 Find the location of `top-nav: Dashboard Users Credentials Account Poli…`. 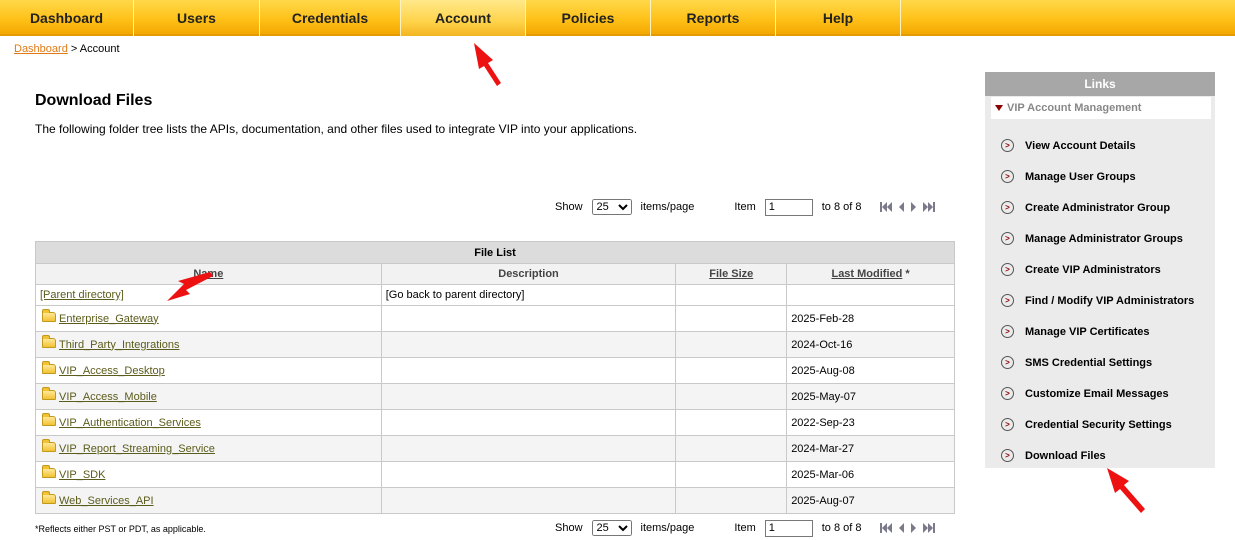

top-nav: Dashboard Users Credentials Account Poli… is located at coordinates (617, 18).